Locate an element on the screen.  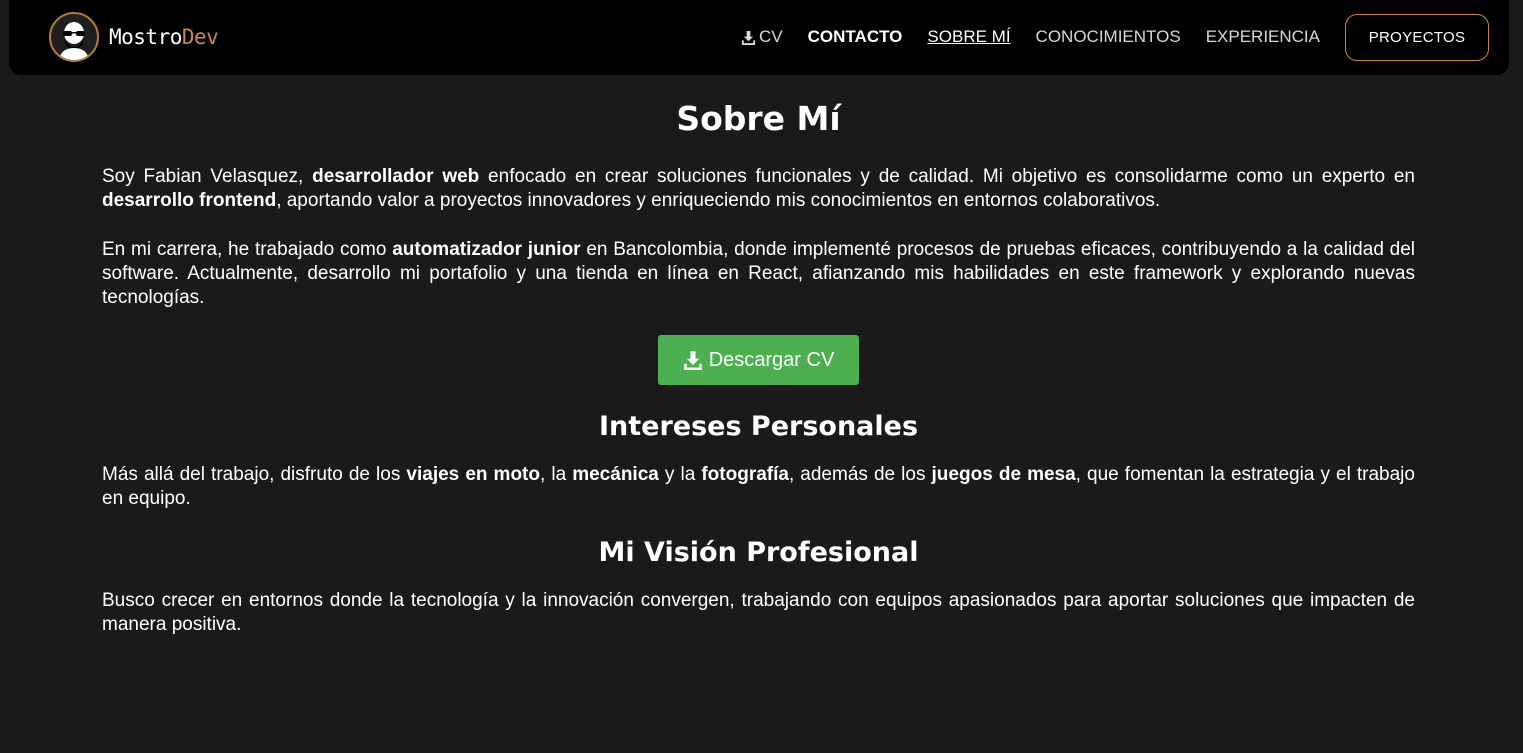
vision-title: Mi Visión Profesional is located at coordinates (758, 552).